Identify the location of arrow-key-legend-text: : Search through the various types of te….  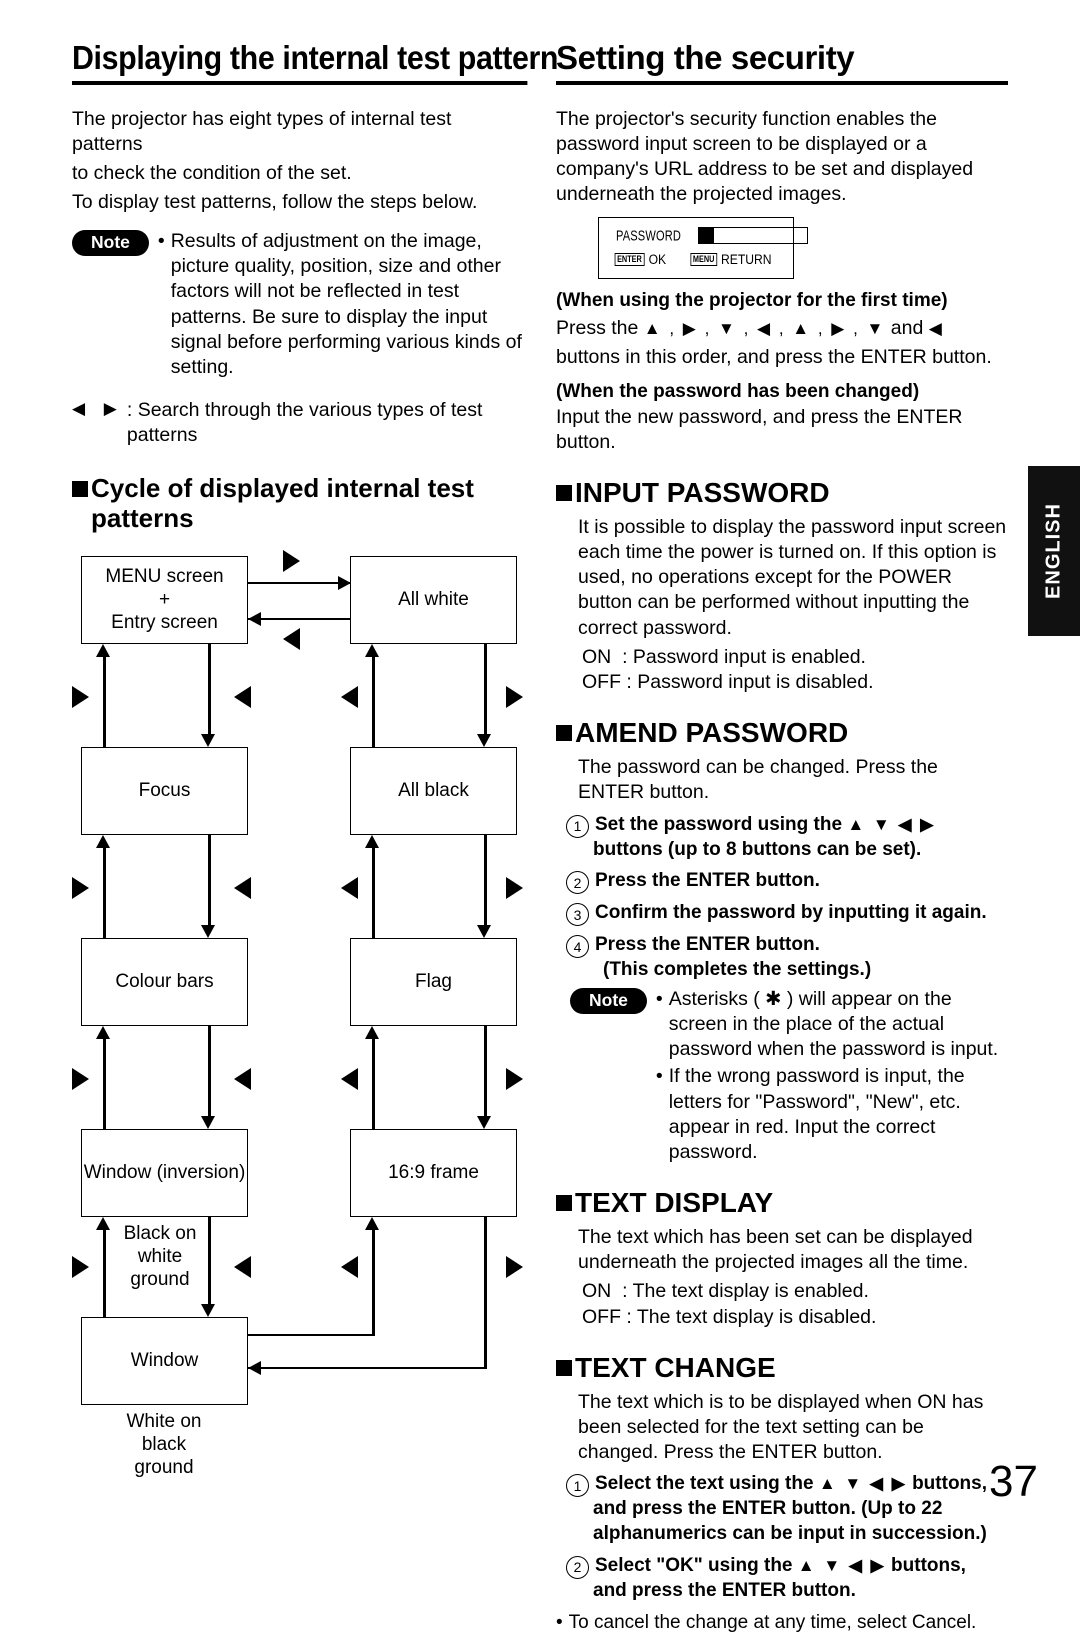
(304, 423).